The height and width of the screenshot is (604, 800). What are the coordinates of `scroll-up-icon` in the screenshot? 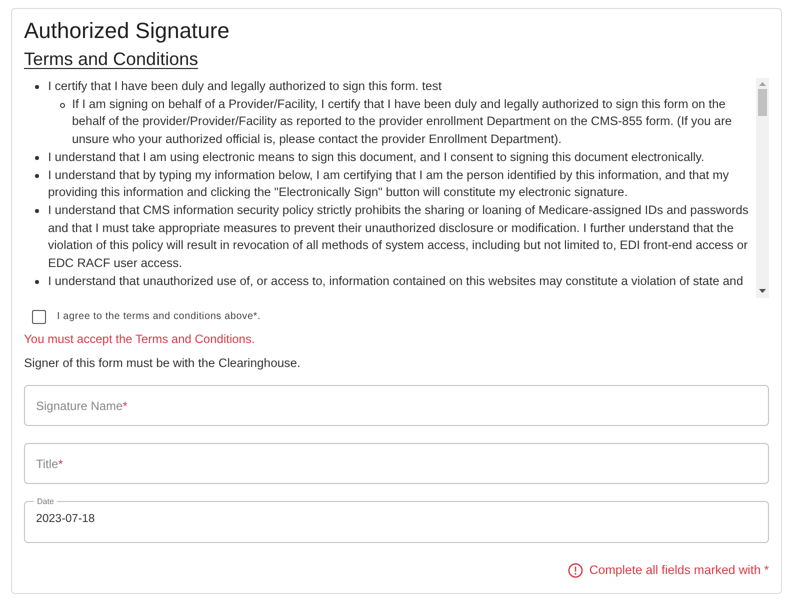 It's located at (762, 84).